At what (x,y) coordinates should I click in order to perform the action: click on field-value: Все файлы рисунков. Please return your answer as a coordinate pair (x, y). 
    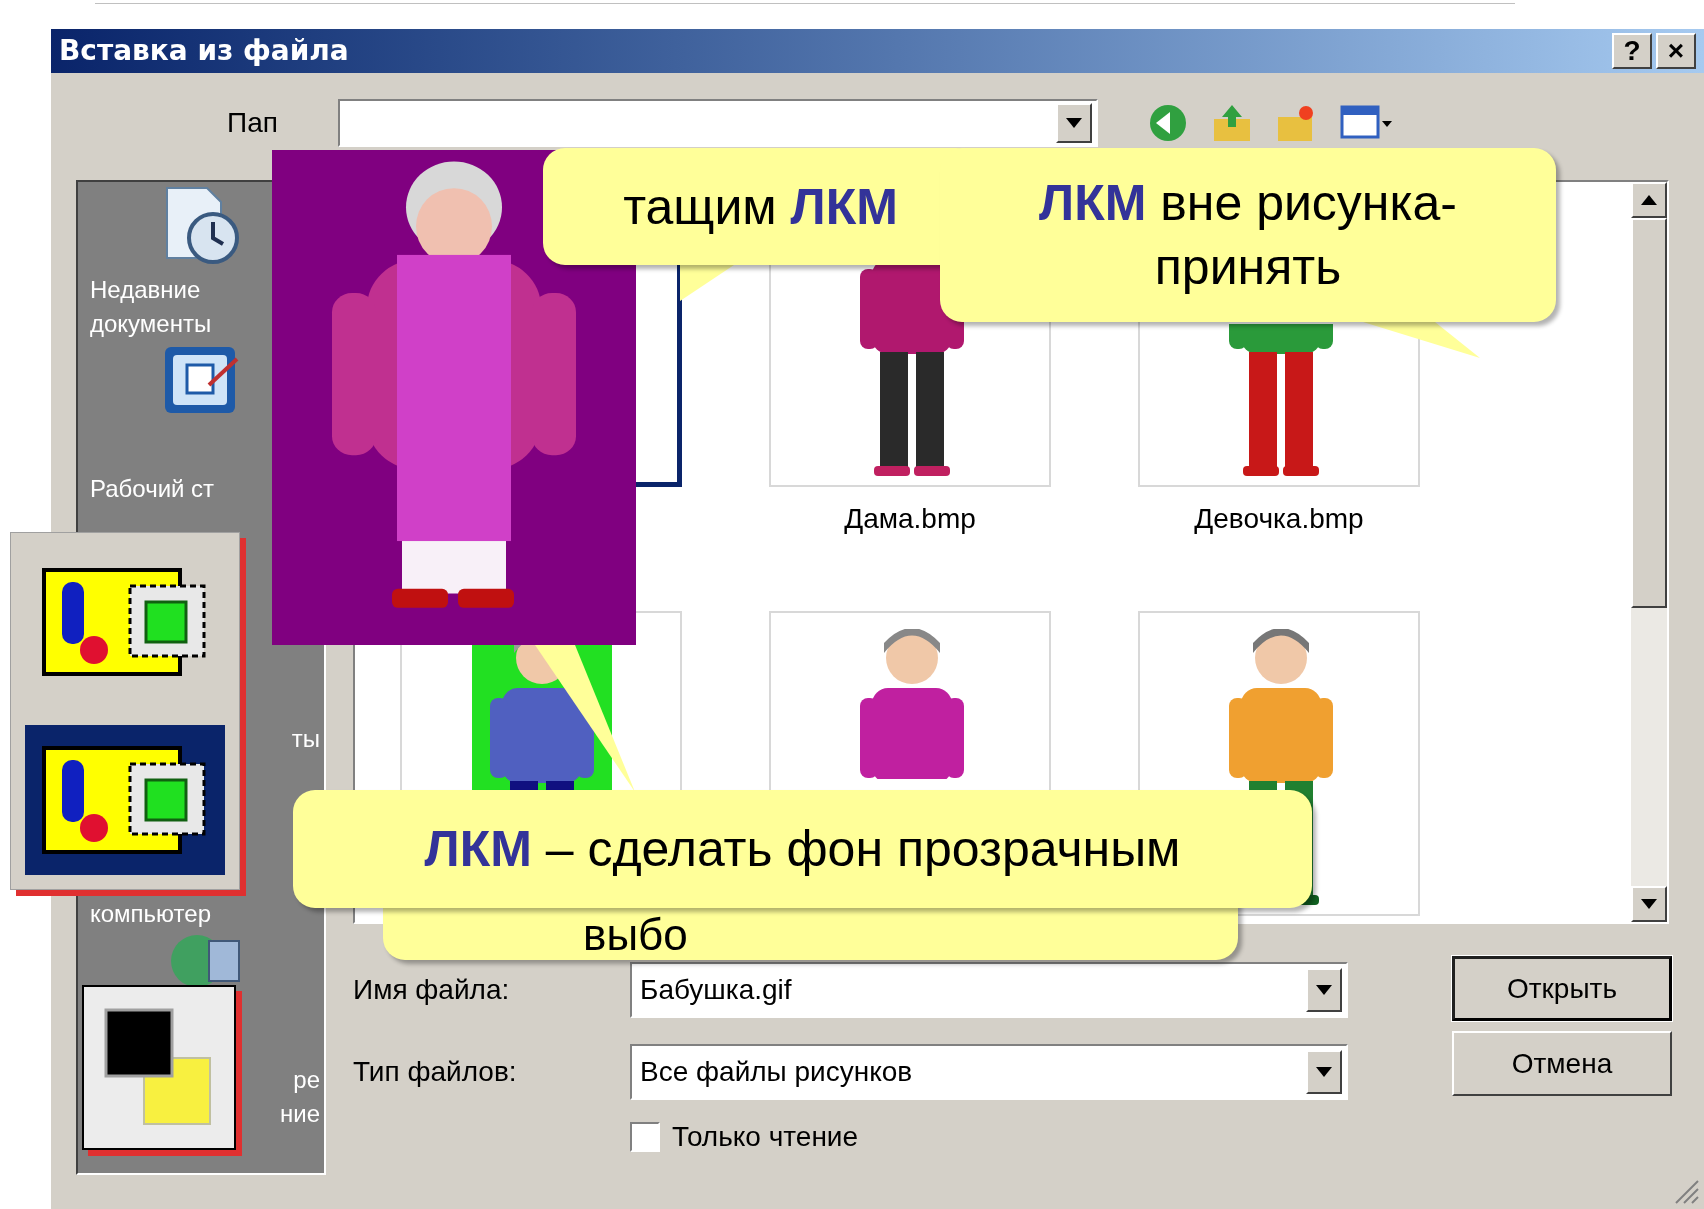
    Looking at the image, I should click on (777, 1072).